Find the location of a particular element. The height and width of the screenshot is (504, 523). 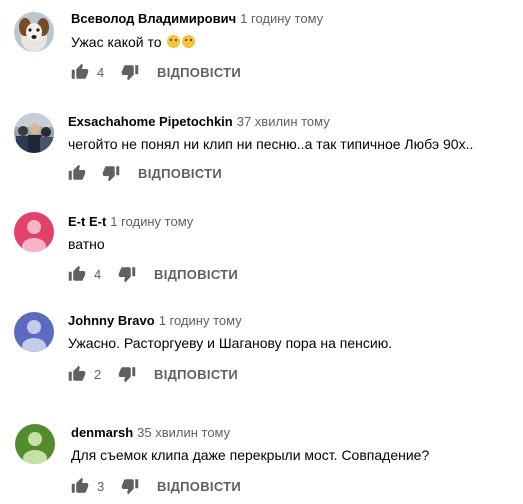

like-count: 2 is located at coordinates (98, 374).